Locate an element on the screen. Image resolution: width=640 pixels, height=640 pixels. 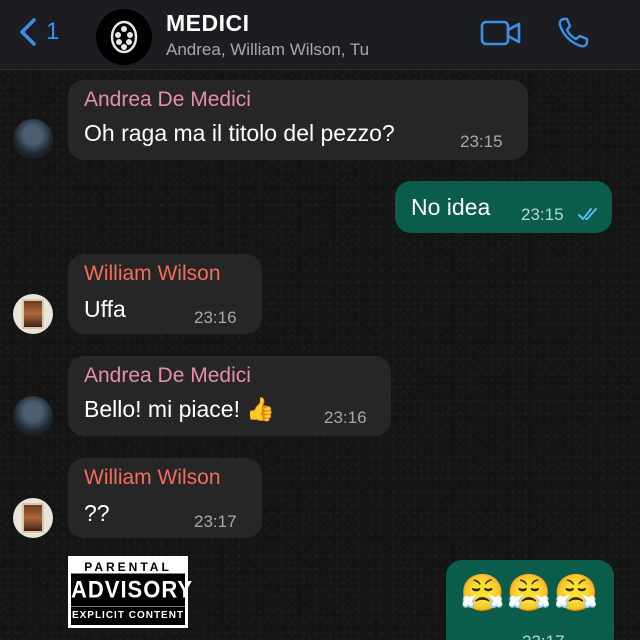
group-avatar is located at coordinates (124, 37).